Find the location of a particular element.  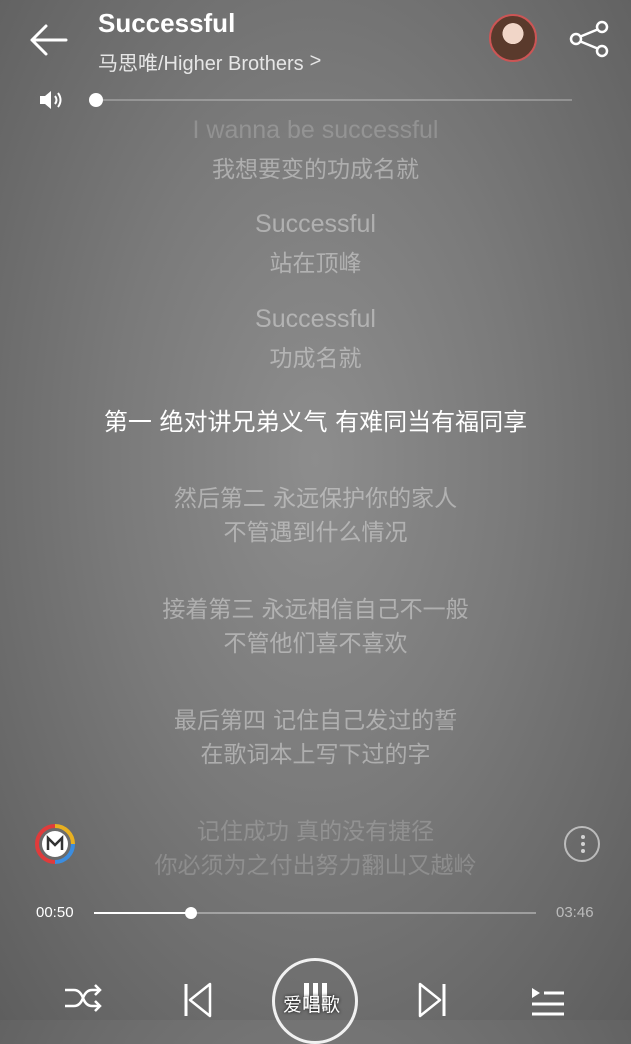

lyric-line: 然后第二 永远保护你的家人 is located at coordinates (315, 496).